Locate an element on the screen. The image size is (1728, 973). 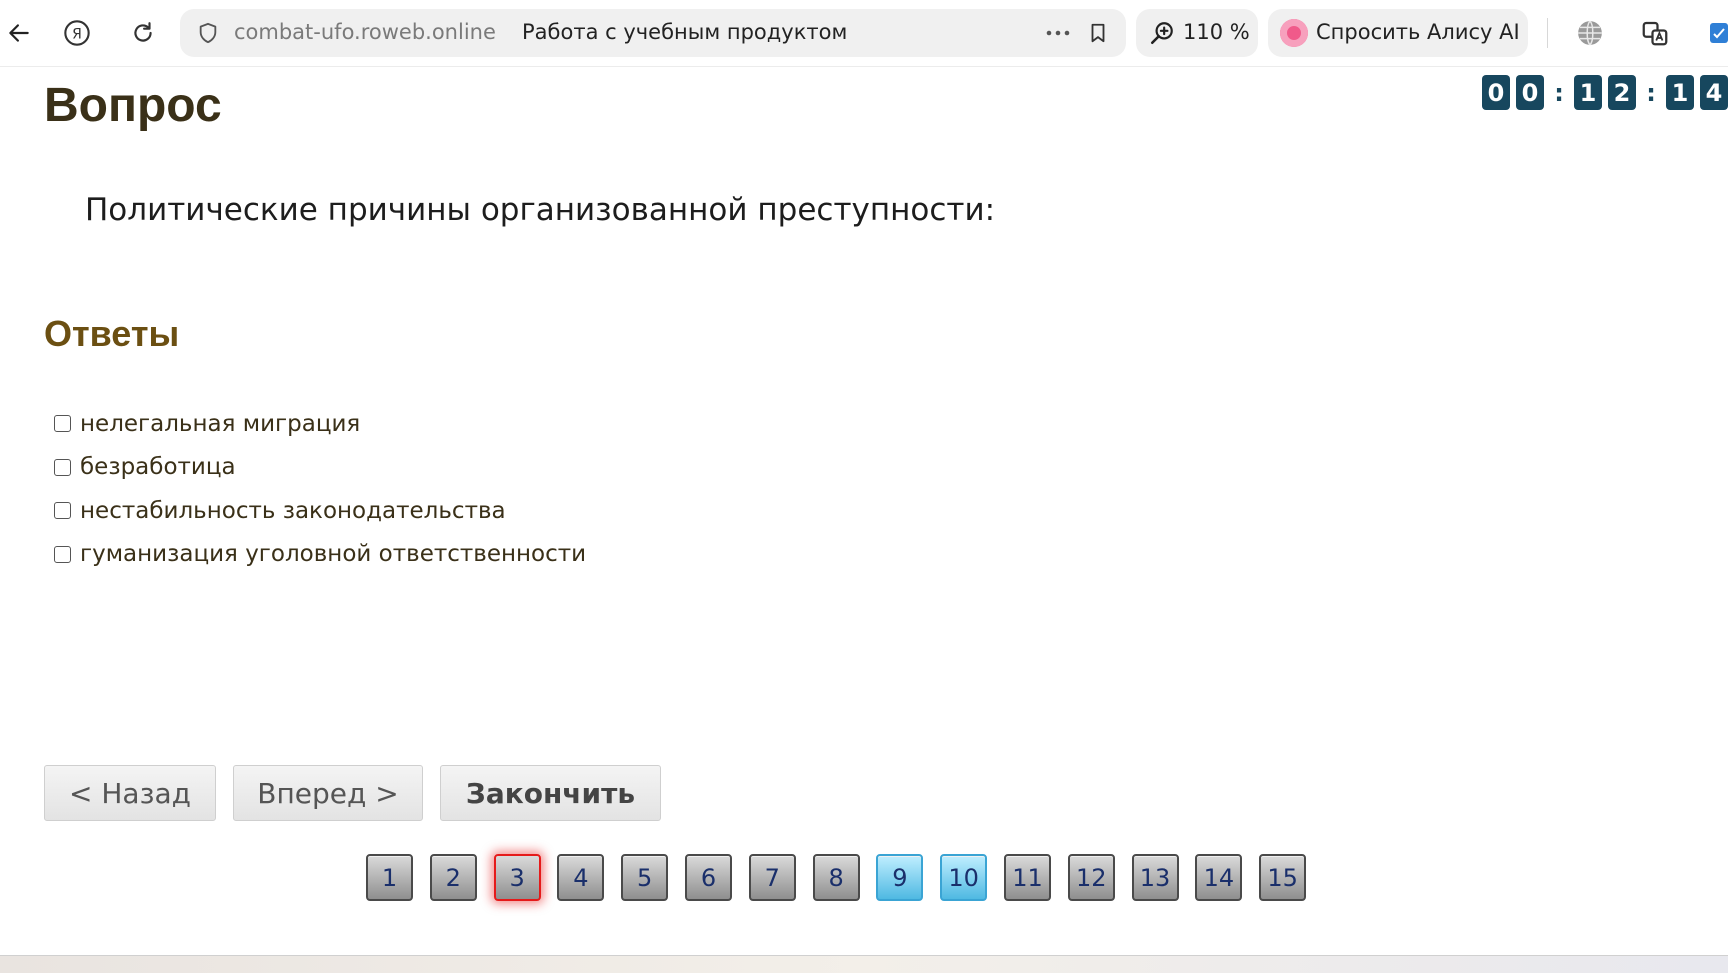
zoom-icon is located at coordinates (1162, 33).